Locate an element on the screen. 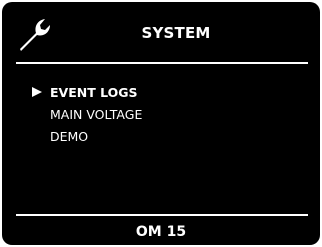 The width and height of the screenshot is (322, 247). menu-item-event-logs: EVENT LOGS is located at coordinates (94, 93).